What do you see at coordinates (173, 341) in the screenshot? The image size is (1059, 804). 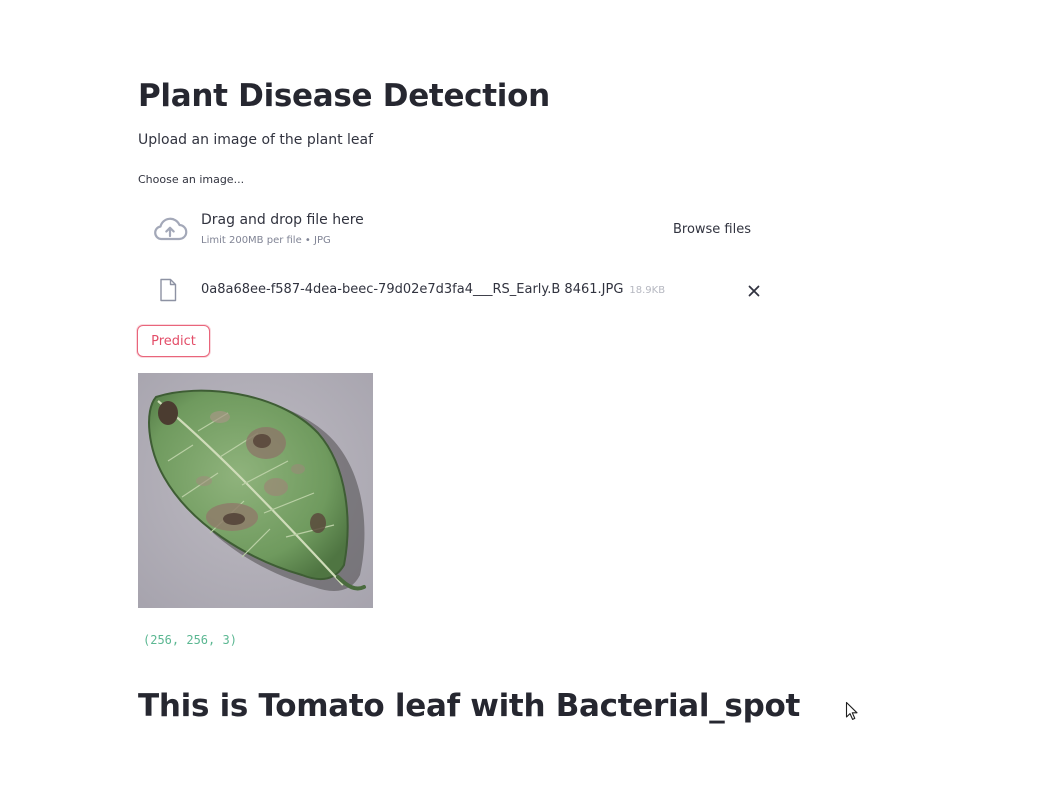 I see `predict-button: Predict` at bounding box center [173, 341].